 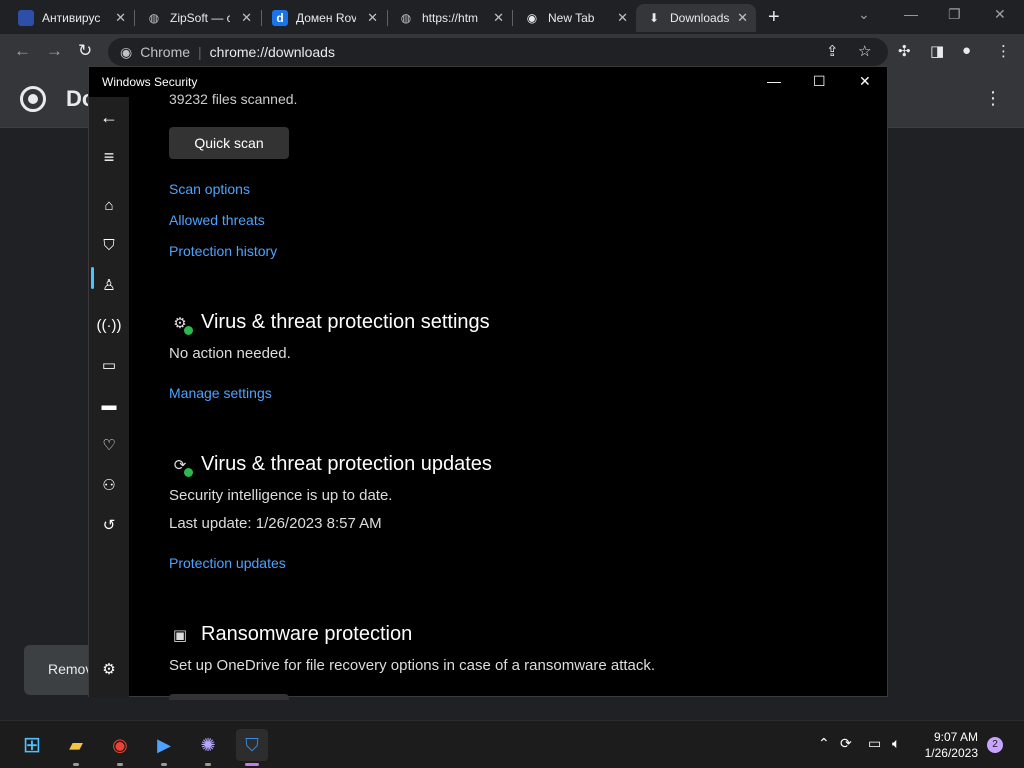 What do you see at coordinates (109, 525) in the screenshot?
I see `history-icon: ↺` at bounding box center [109, 525].